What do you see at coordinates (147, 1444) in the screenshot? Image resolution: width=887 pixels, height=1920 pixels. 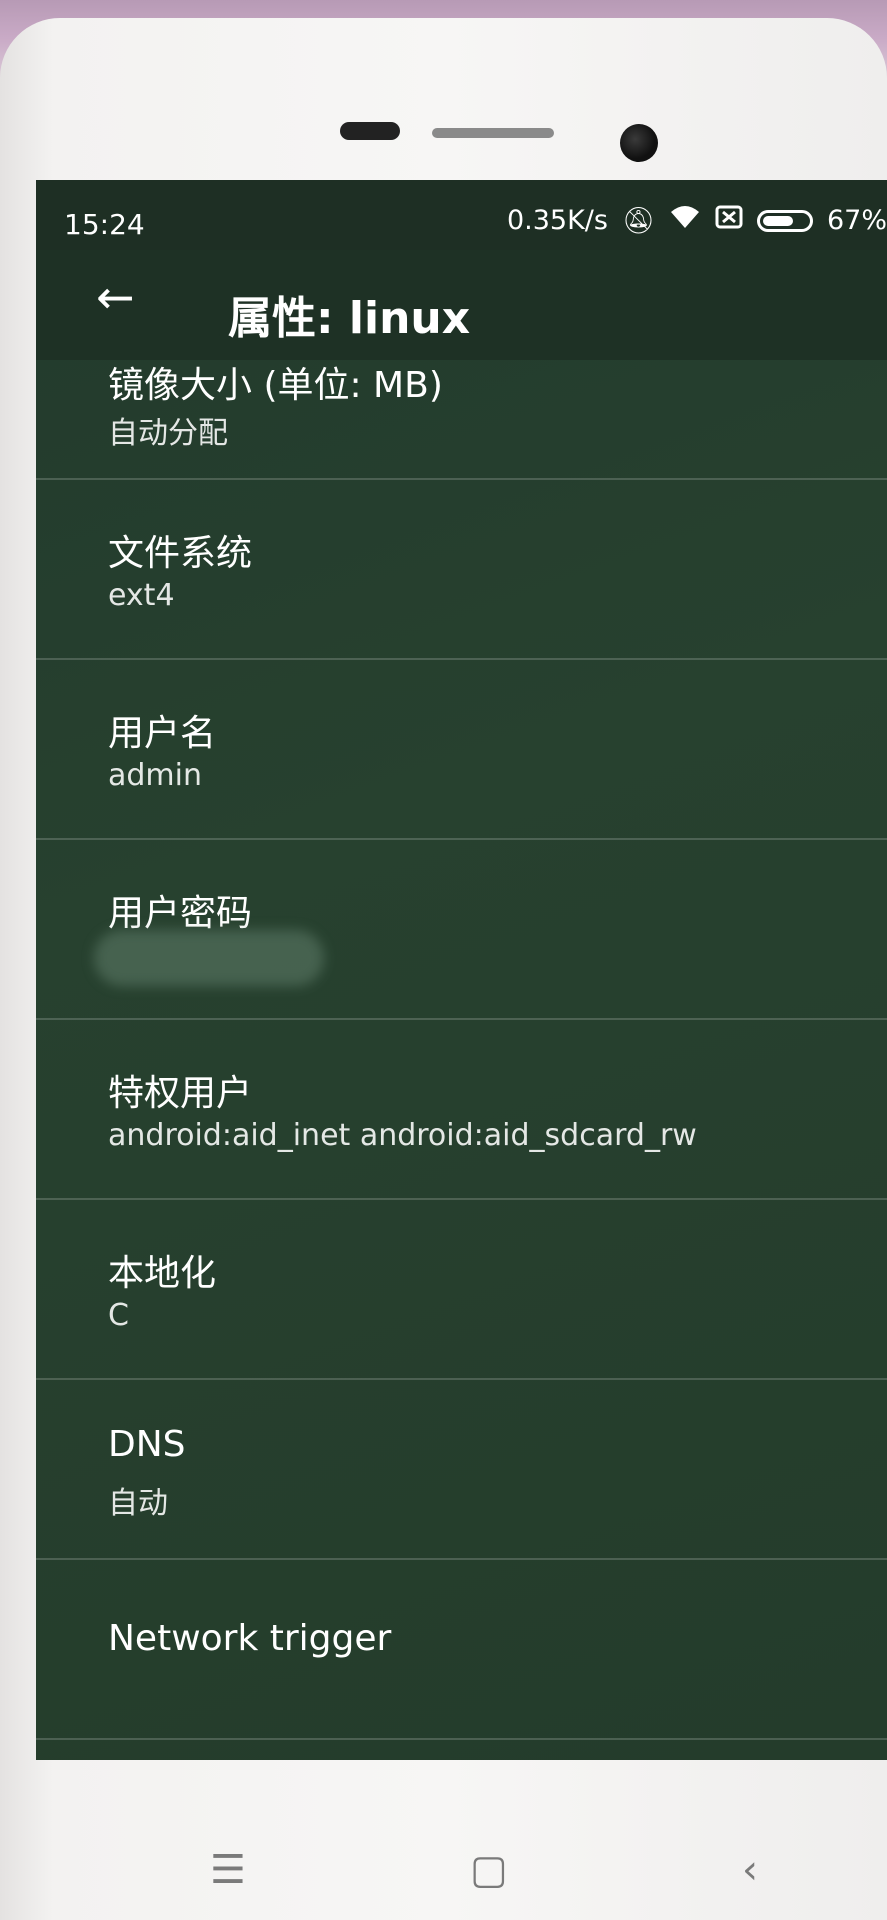 I see `setting-title: DNS` at bounding box center [147, 1444].